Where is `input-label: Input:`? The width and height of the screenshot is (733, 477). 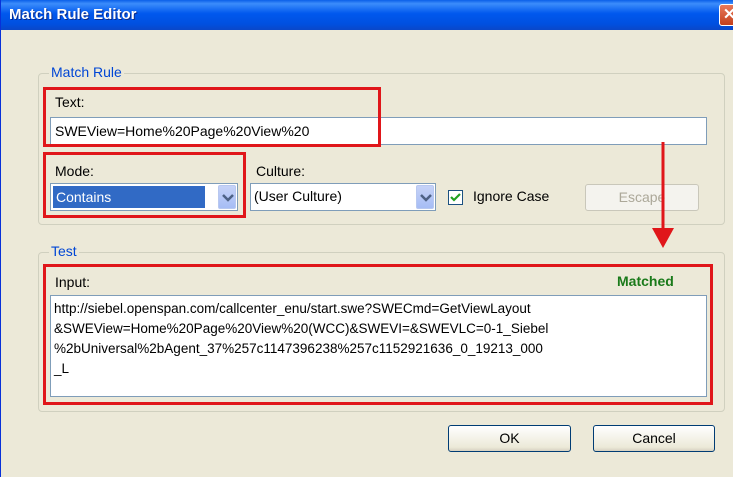 input-label: Input: is located at coordinates (73, 282).